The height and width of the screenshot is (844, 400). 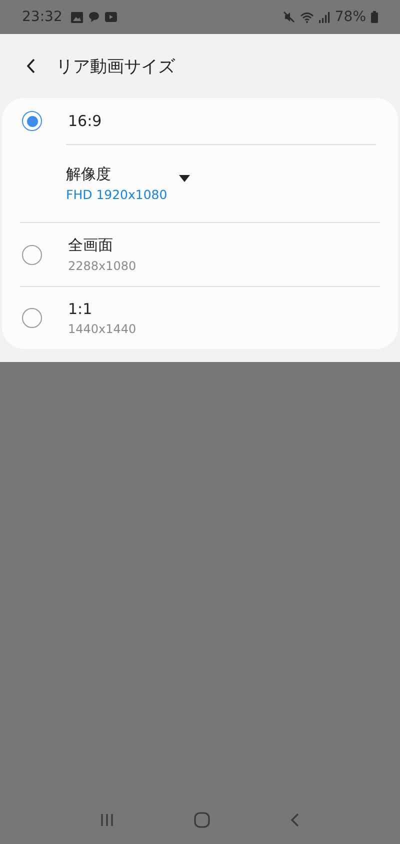 What do you see at coordinates (184, 178) in the screenshot?
I see `caret-icon` at bounding box center [184, 178].